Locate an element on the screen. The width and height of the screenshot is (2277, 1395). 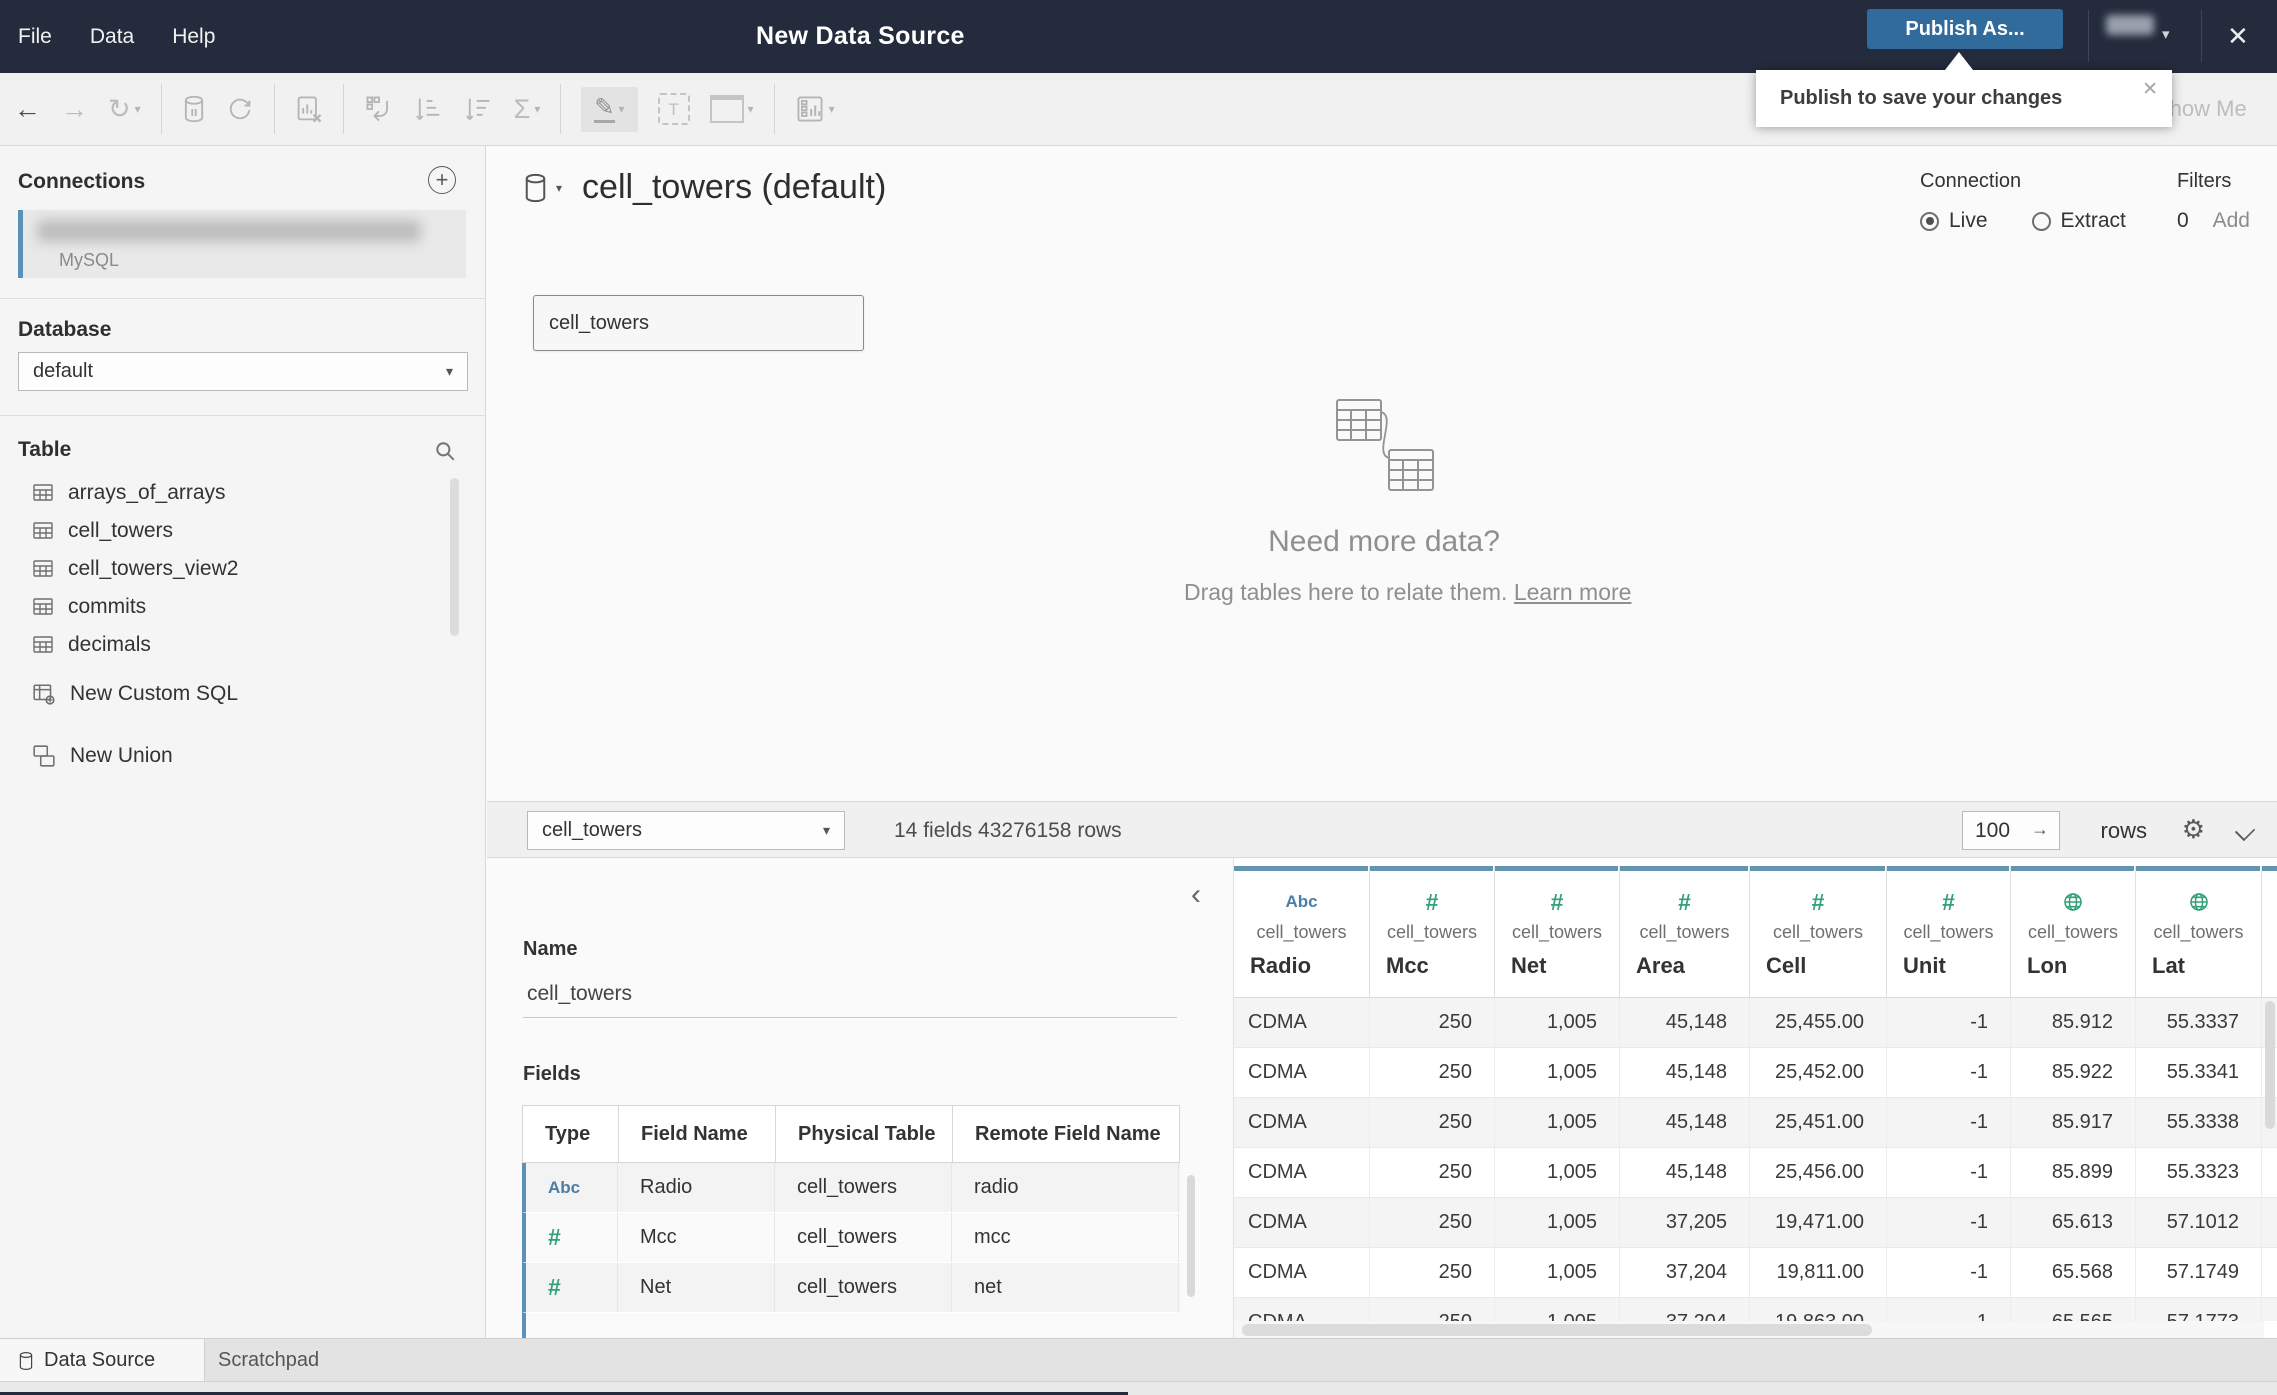
column-type-icon: # is located at coordinates (1684, 902).